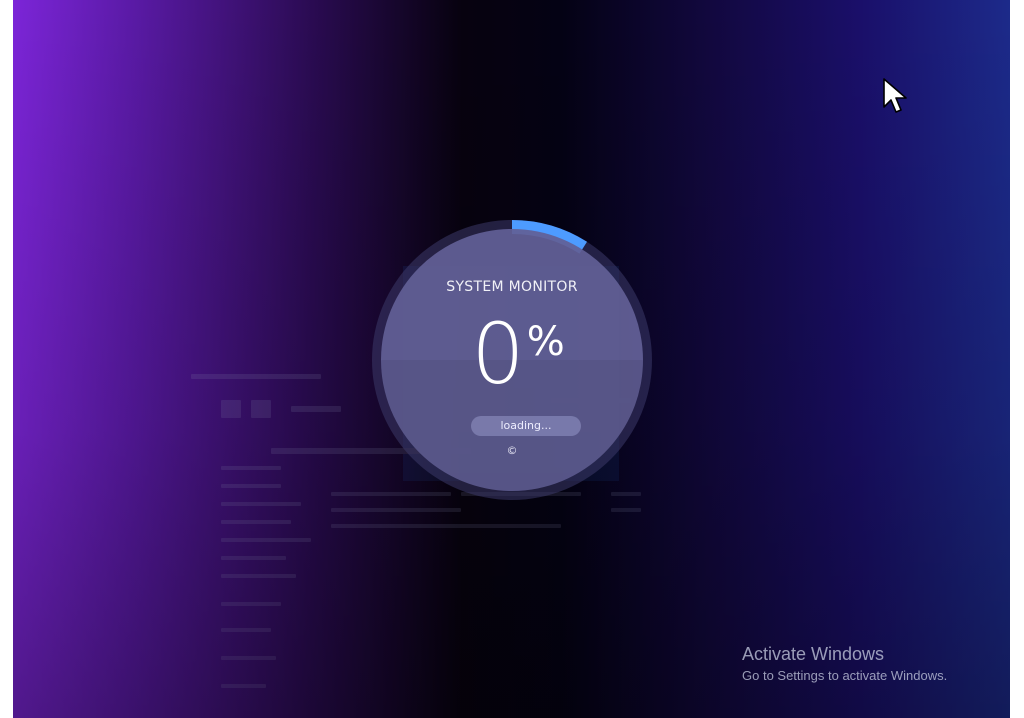 The width and height of the screenshot is (1024, 718). Describe the element at coordinates (512, 287) in the screenshot. I see `app-title: SYSTEM MONITOR` at that location.